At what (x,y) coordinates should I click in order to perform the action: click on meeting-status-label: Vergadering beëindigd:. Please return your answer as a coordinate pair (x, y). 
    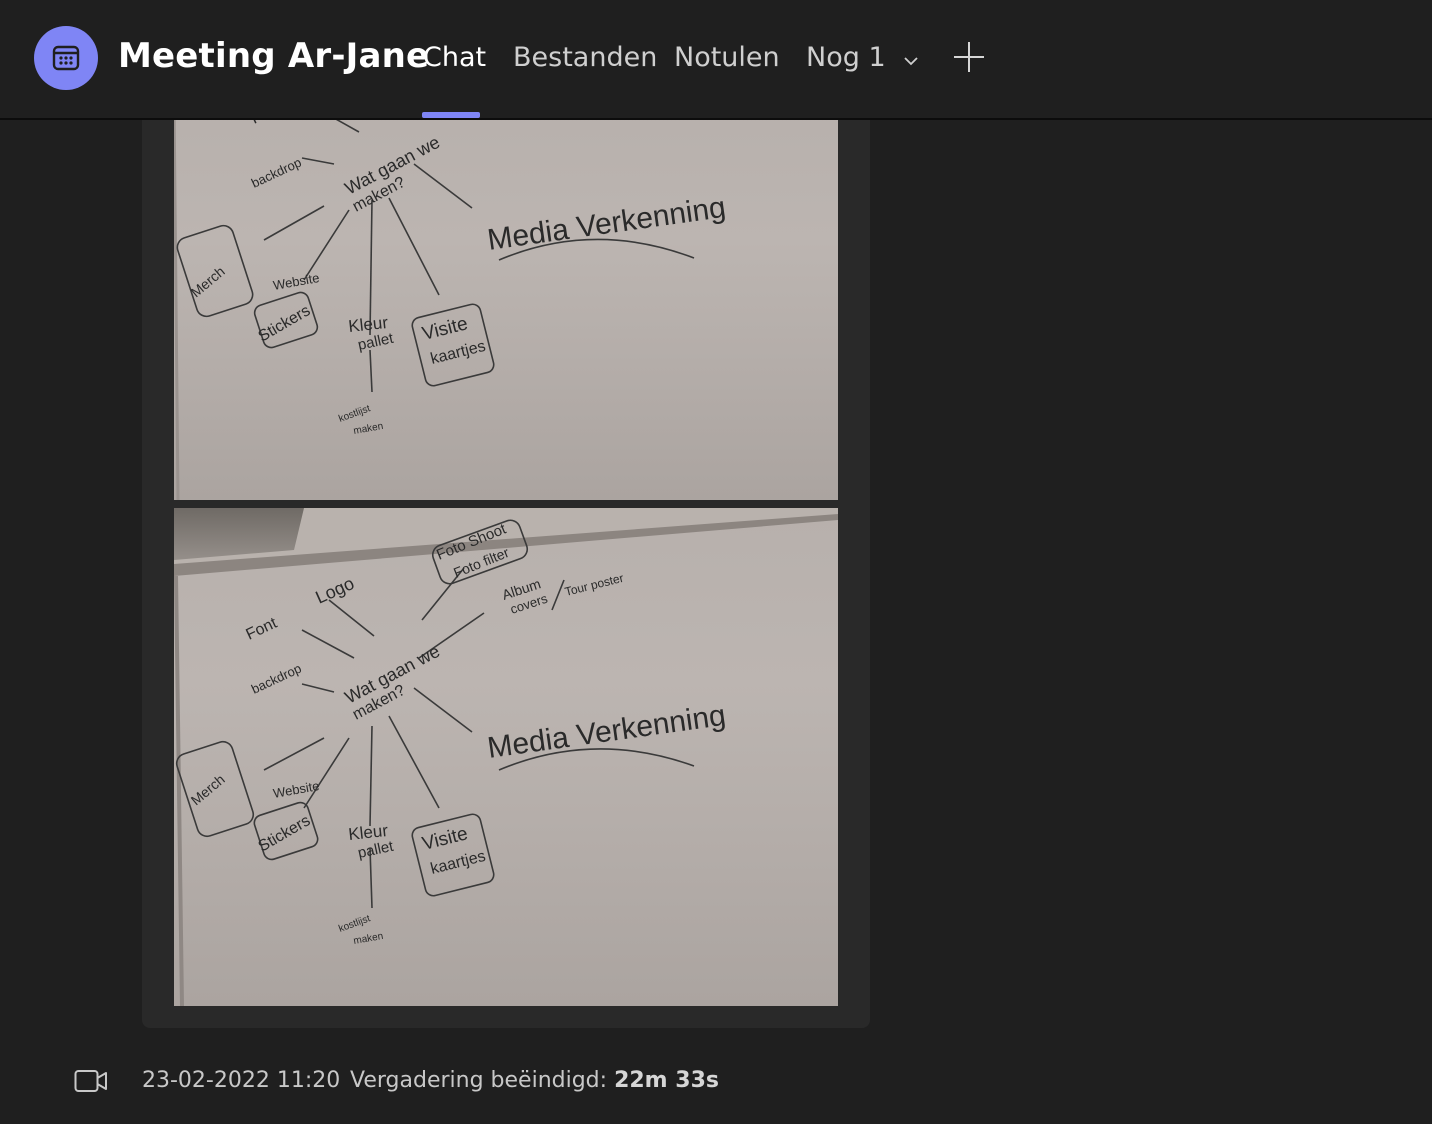
    Looking at the image, I should click on (479, 1080).